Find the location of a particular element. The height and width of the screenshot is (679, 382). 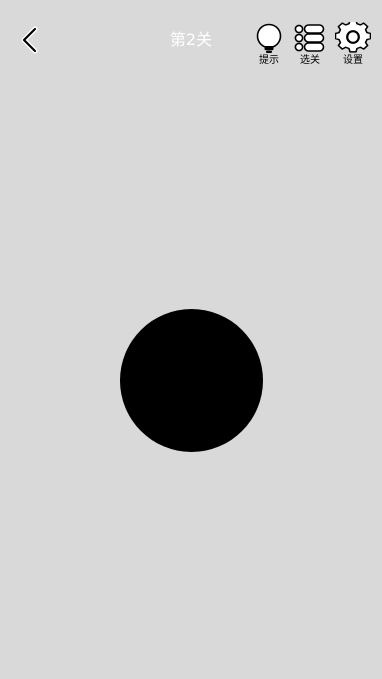

back-button is located at coordinates (30, 40).